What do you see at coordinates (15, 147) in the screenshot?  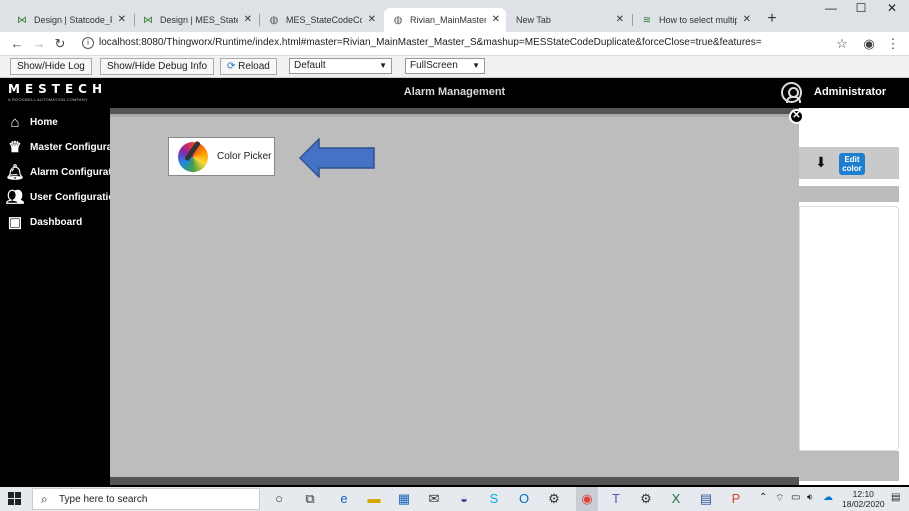 I see `crown-icon: ♛` at bounding box center [15, 147].